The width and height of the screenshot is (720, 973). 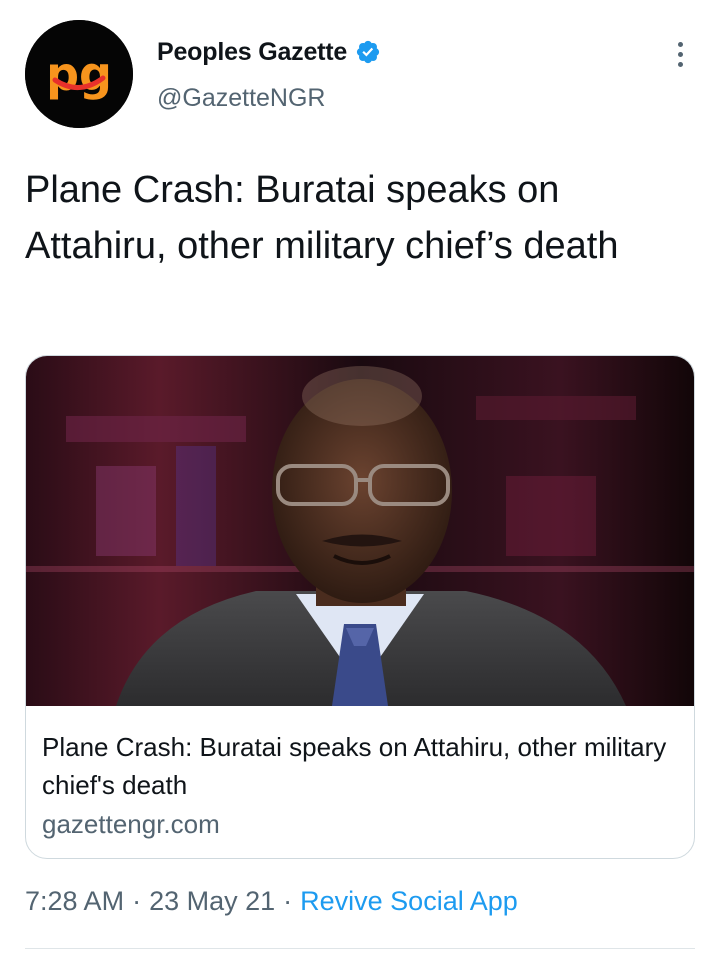 I want to click on tweet-time: 7:28 AM, so click(x=74, y=901).